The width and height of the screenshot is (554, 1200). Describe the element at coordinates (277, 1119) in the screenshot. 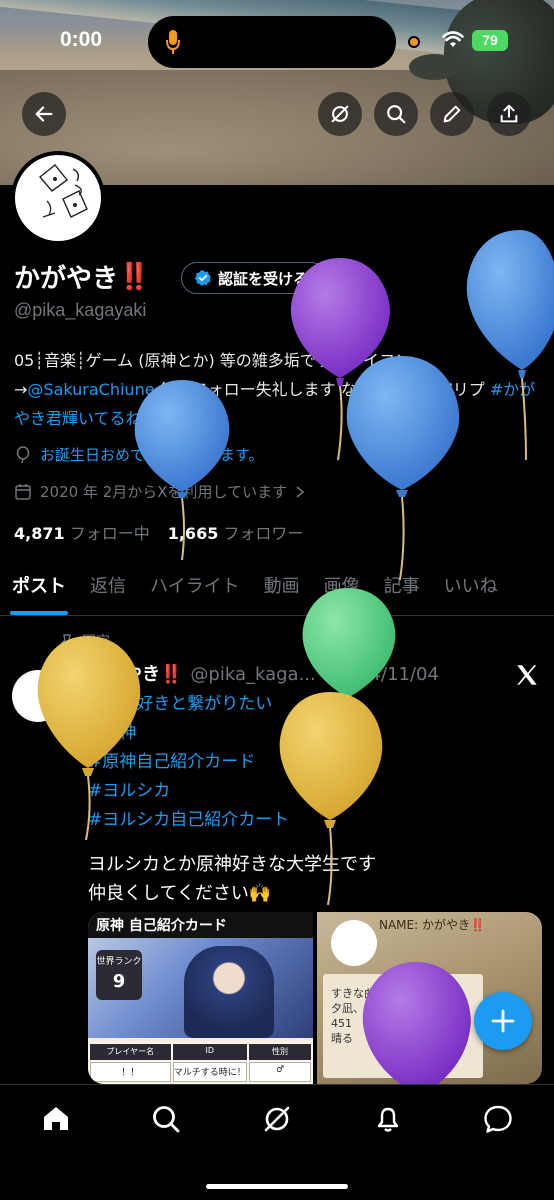

I see `grok-icon` at that location.